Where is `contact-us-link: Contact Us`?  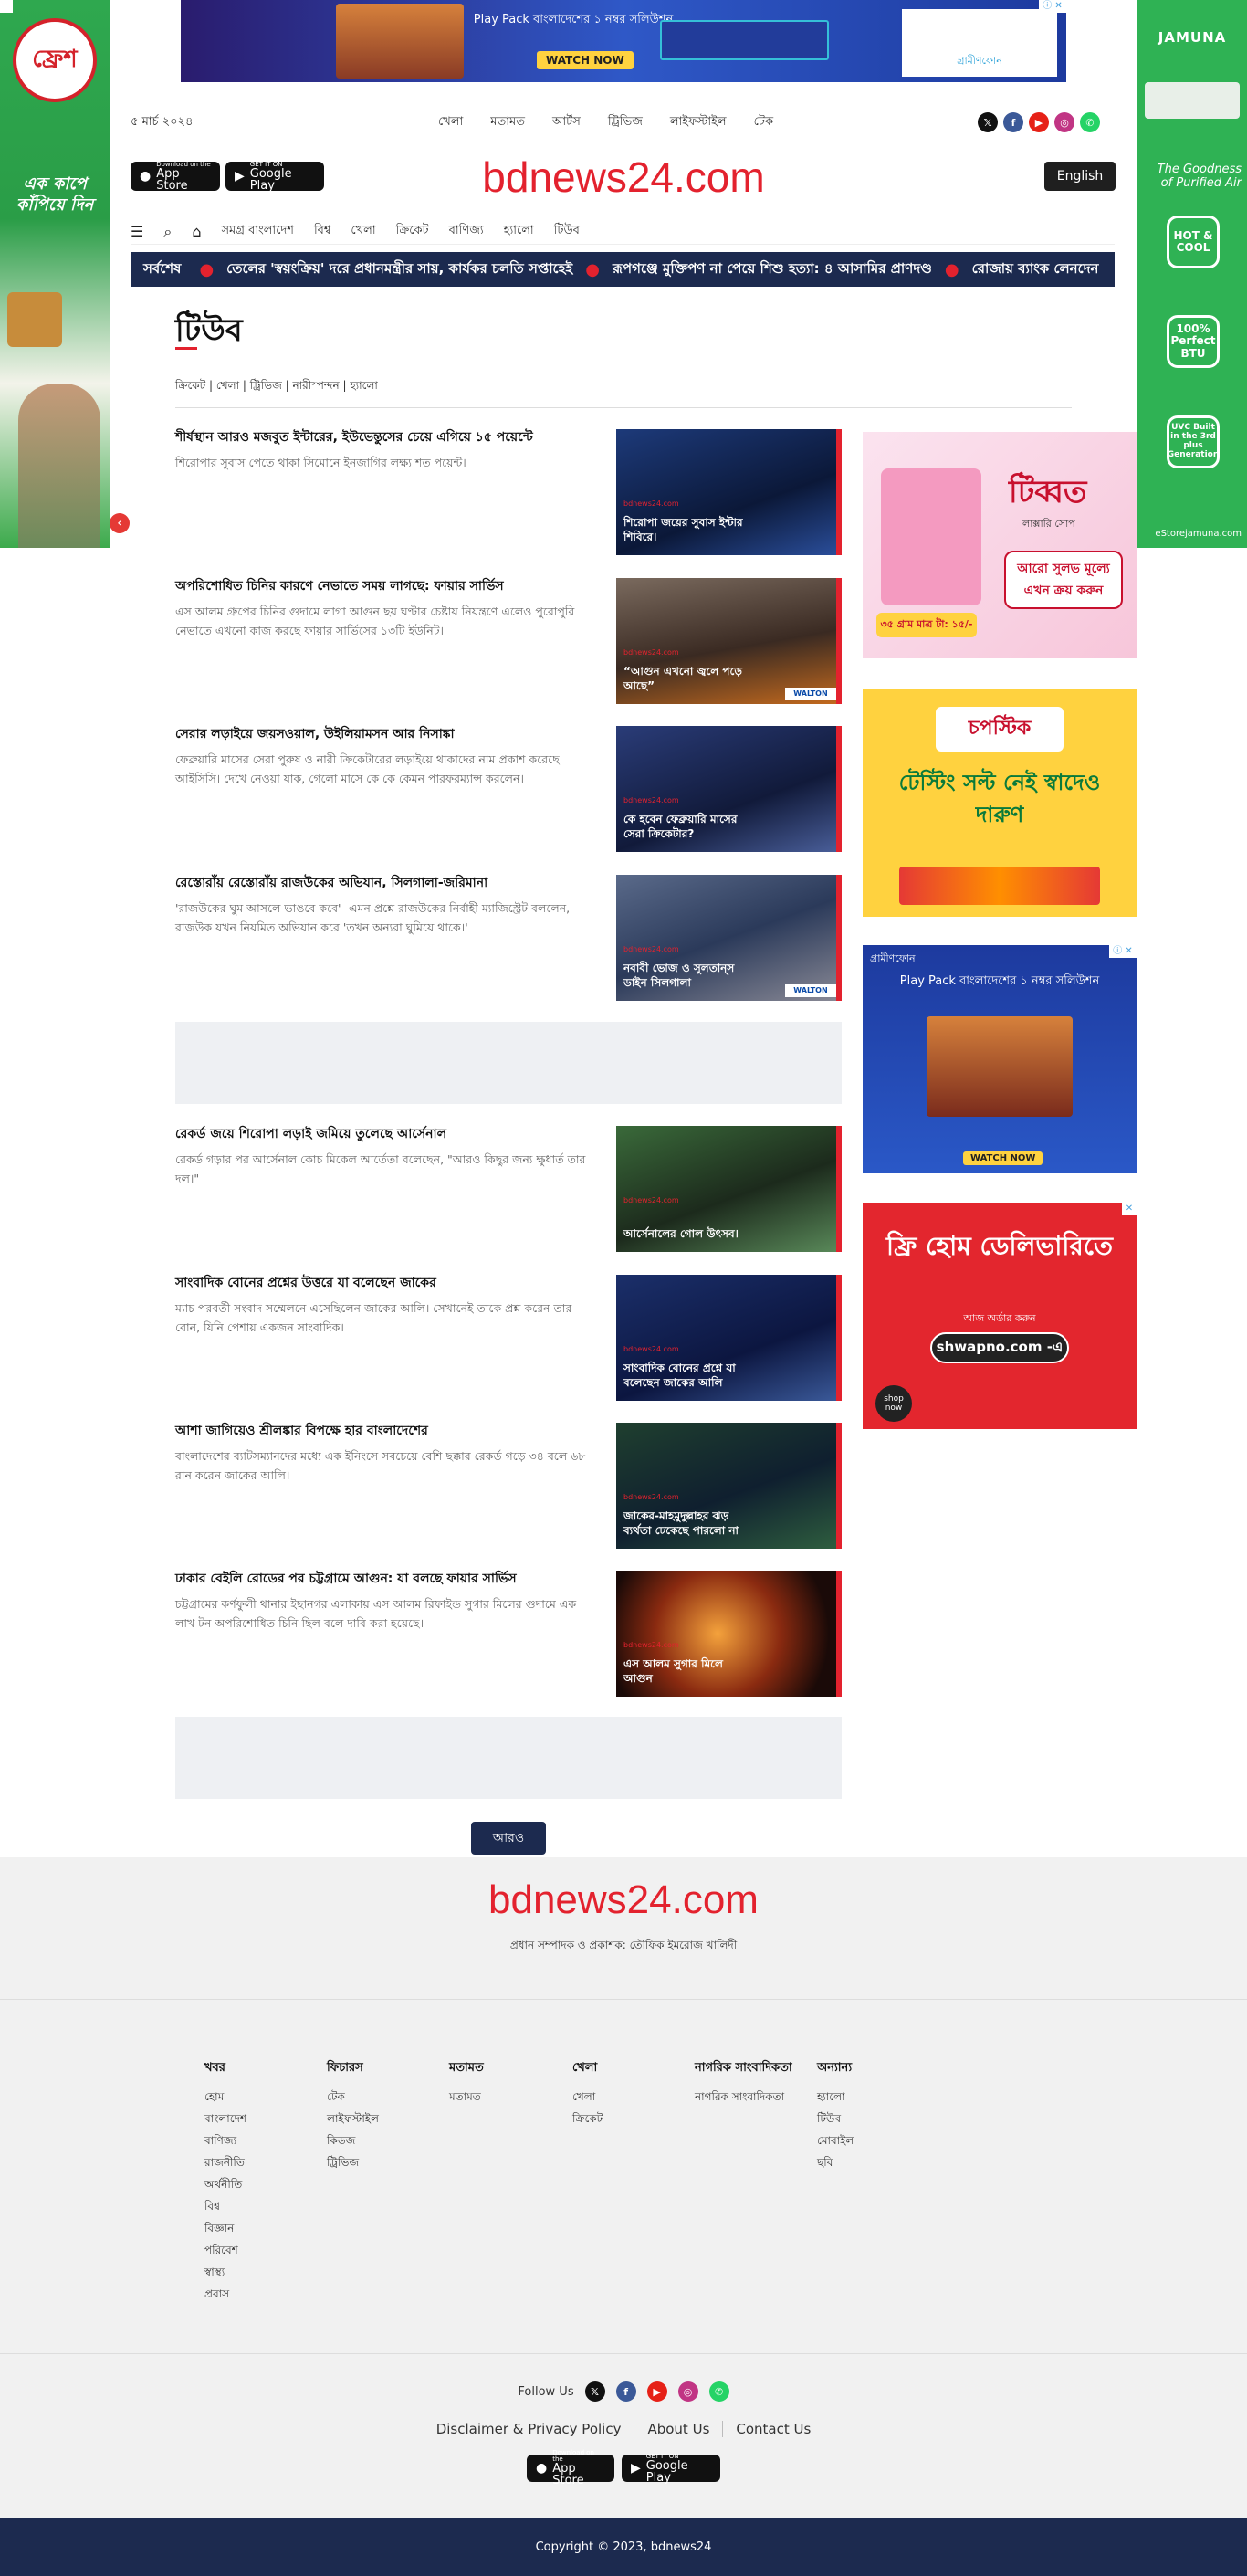
contact-us-link: Contact Us is located at coordinates (773, 2429).